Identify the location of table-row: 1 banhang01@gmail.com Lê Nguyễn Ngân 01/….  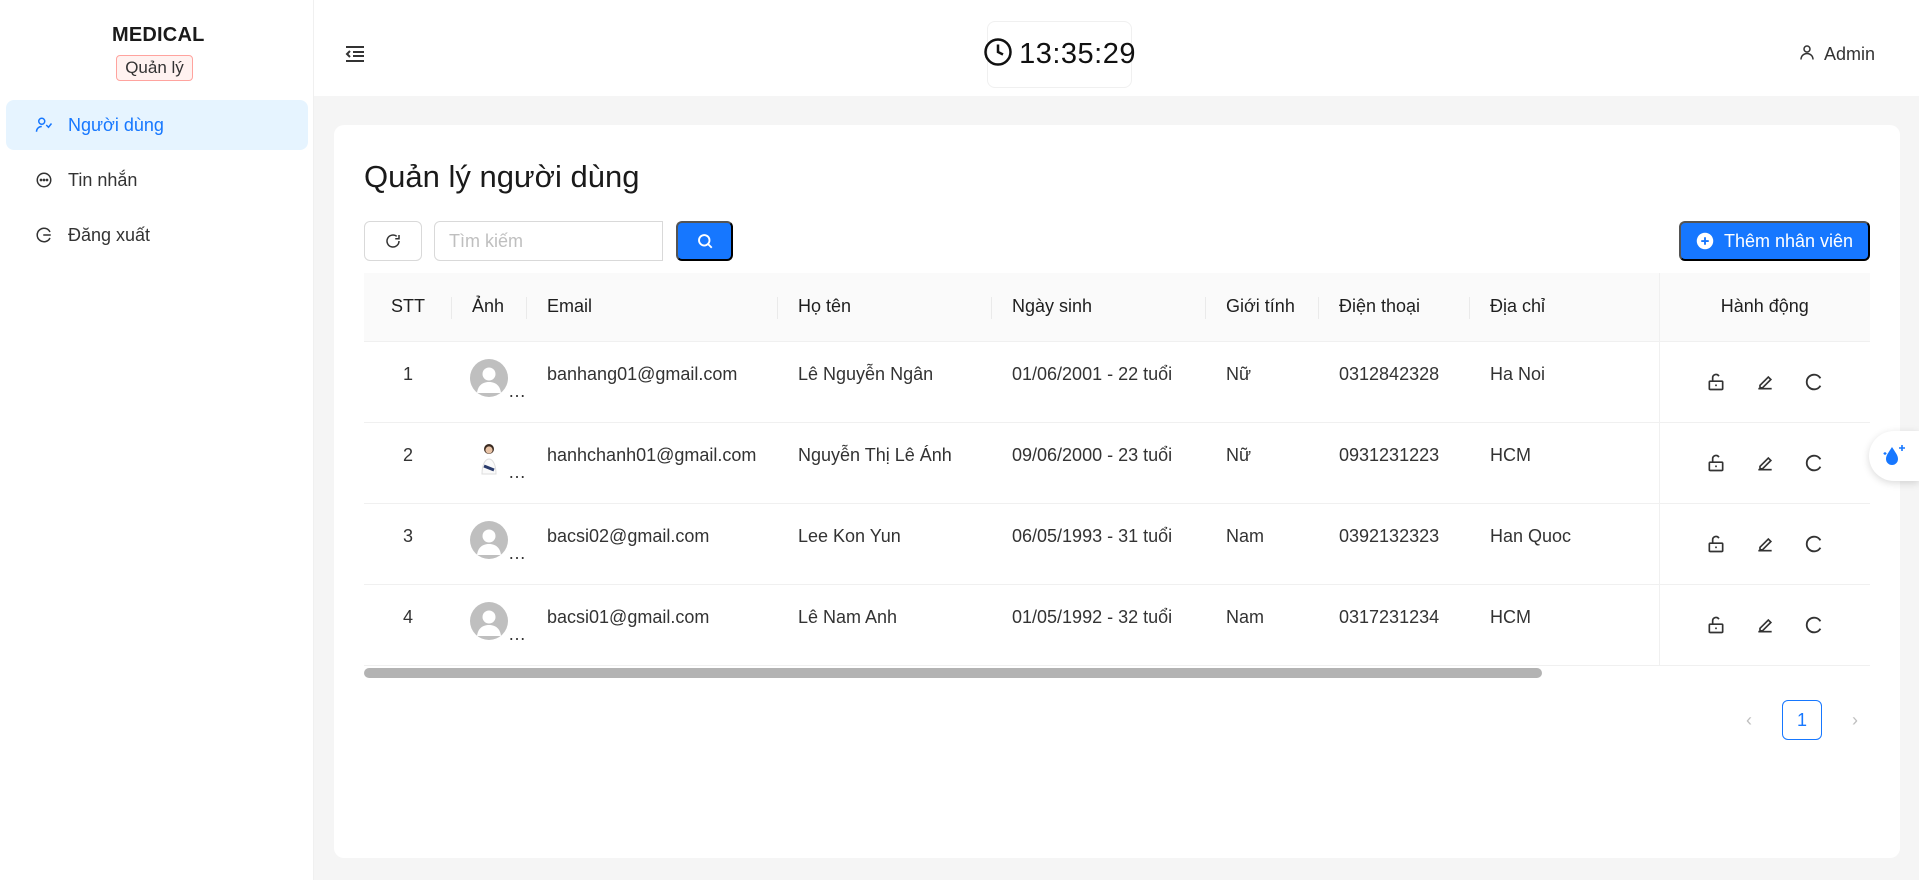
(1117, 382).